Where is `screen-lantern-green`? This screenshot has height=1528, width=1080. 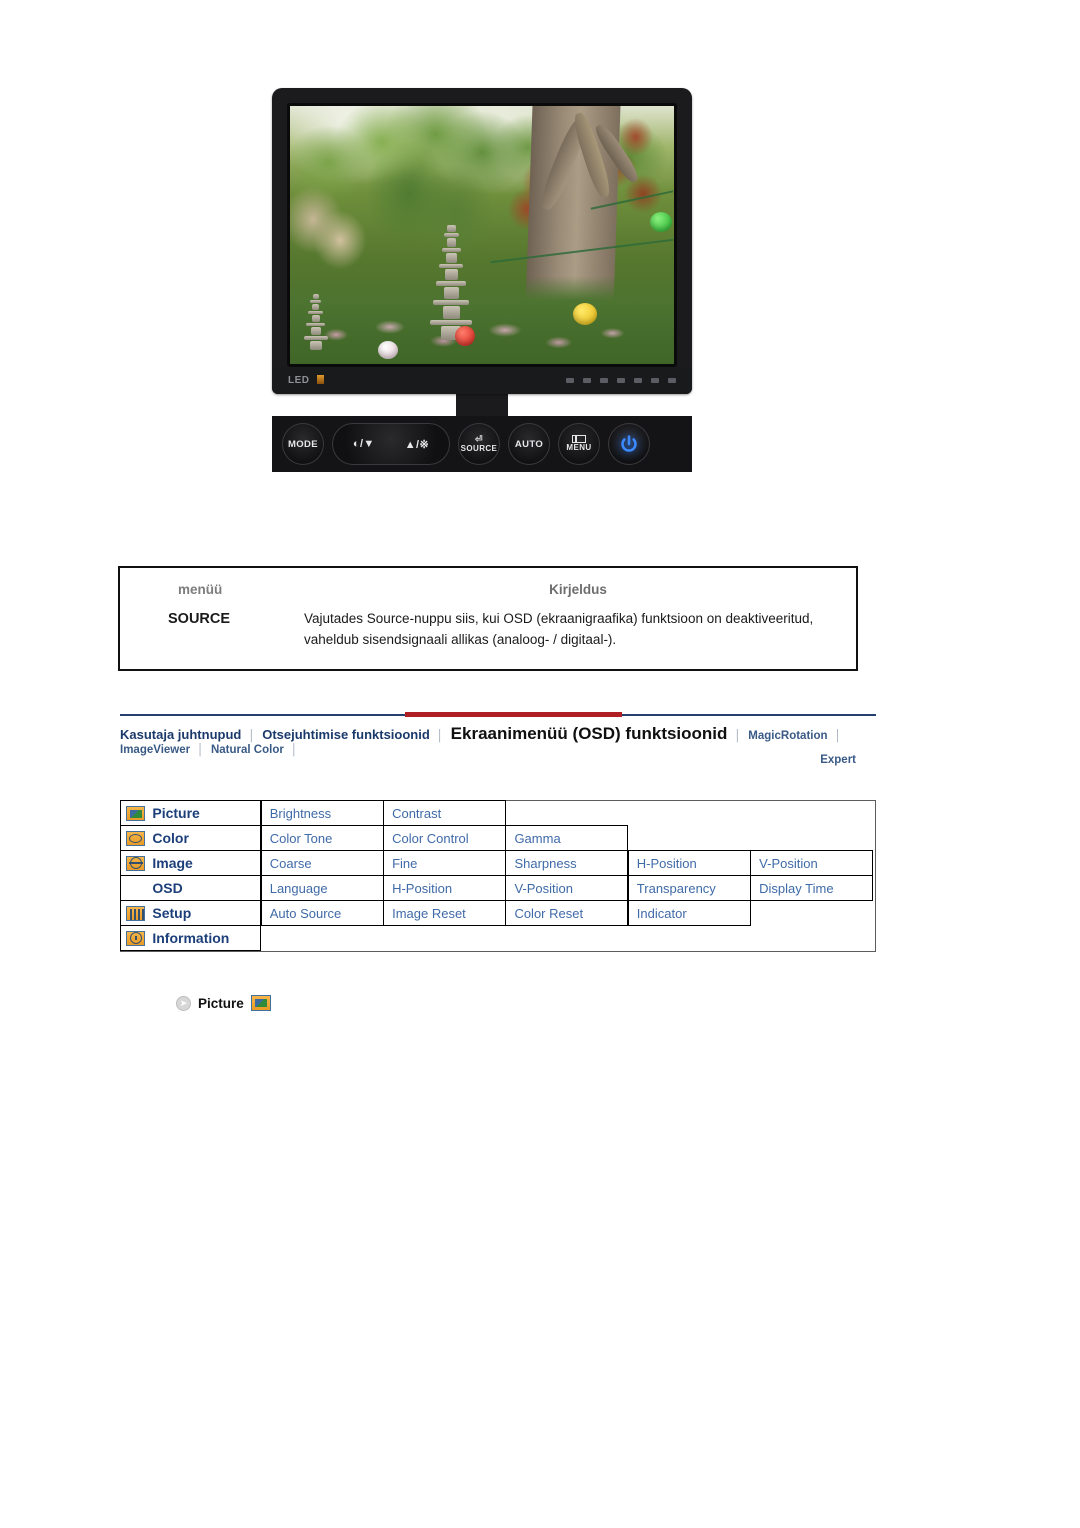
screen-lantern-green is located at coordinates (661, 221).